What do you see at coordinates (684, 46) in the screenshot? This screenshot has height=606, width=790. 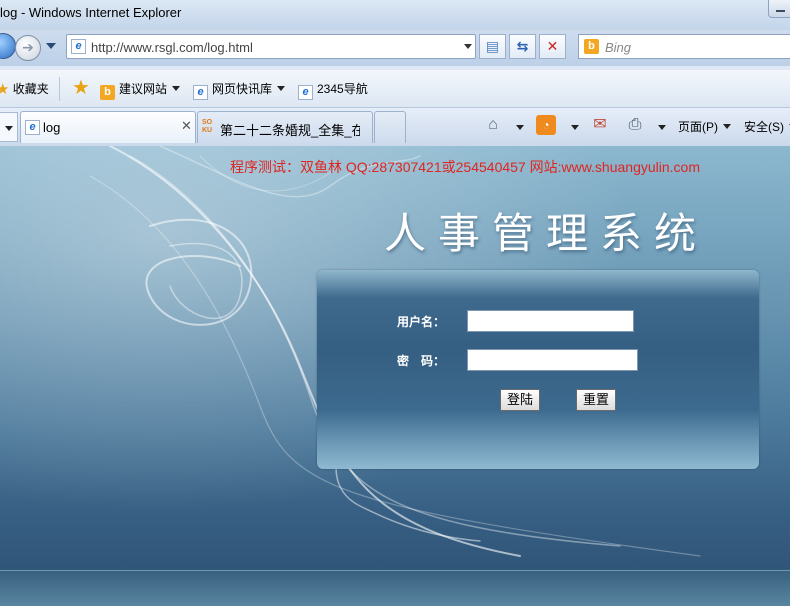 I see `search-box: b Bing` at bounding box center [684, 46].